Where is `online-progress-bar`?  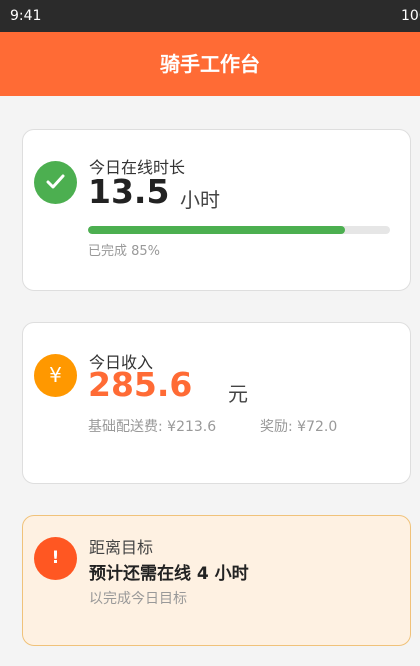 online-progress-bar is located at coordinates (239, 230).